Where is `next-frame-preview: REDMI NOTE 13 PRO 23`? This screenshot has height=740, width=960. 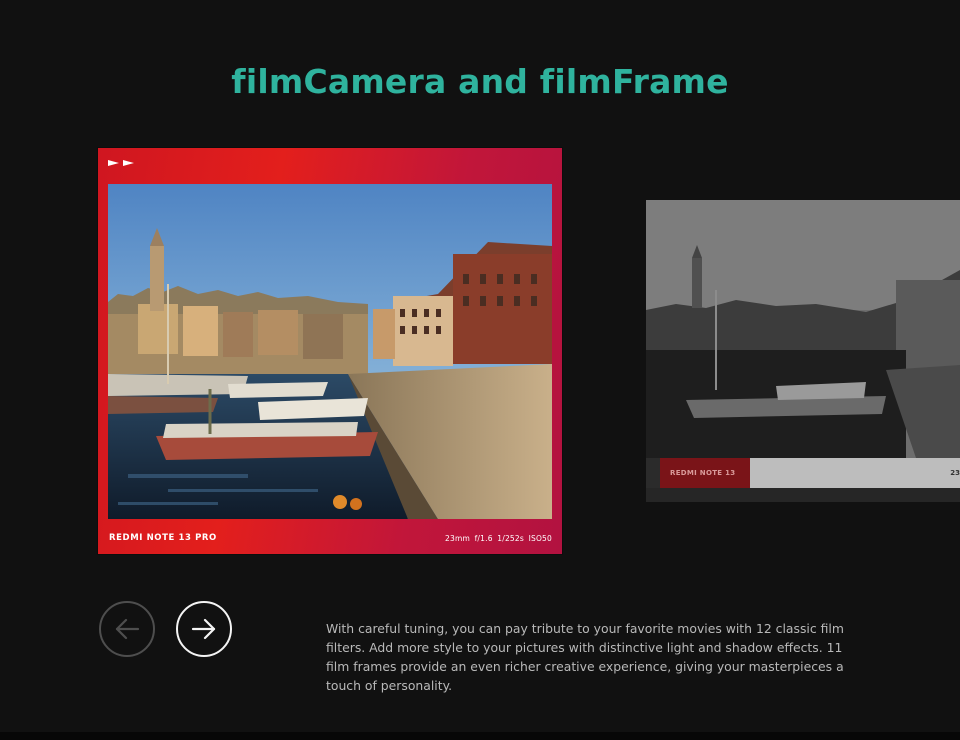 next-frame-preview: REDMI NOTE 13 PRO 23 is located at coordinates (803, 351).